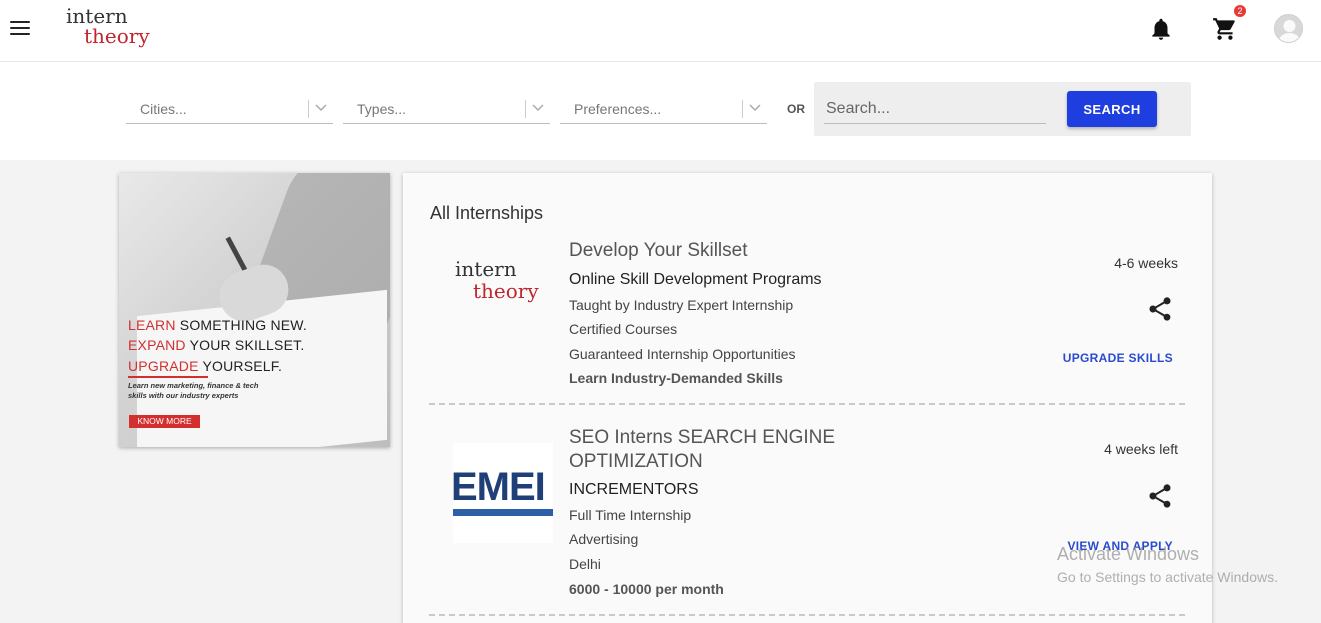 Image resolution: width=1321 pixels, height=623 pixels. What do you see at coordinates (245, 345) in the screenshot?
I see `banner-line-2-text: YOUR SKILLSET.` at bounding box center [245, 345].